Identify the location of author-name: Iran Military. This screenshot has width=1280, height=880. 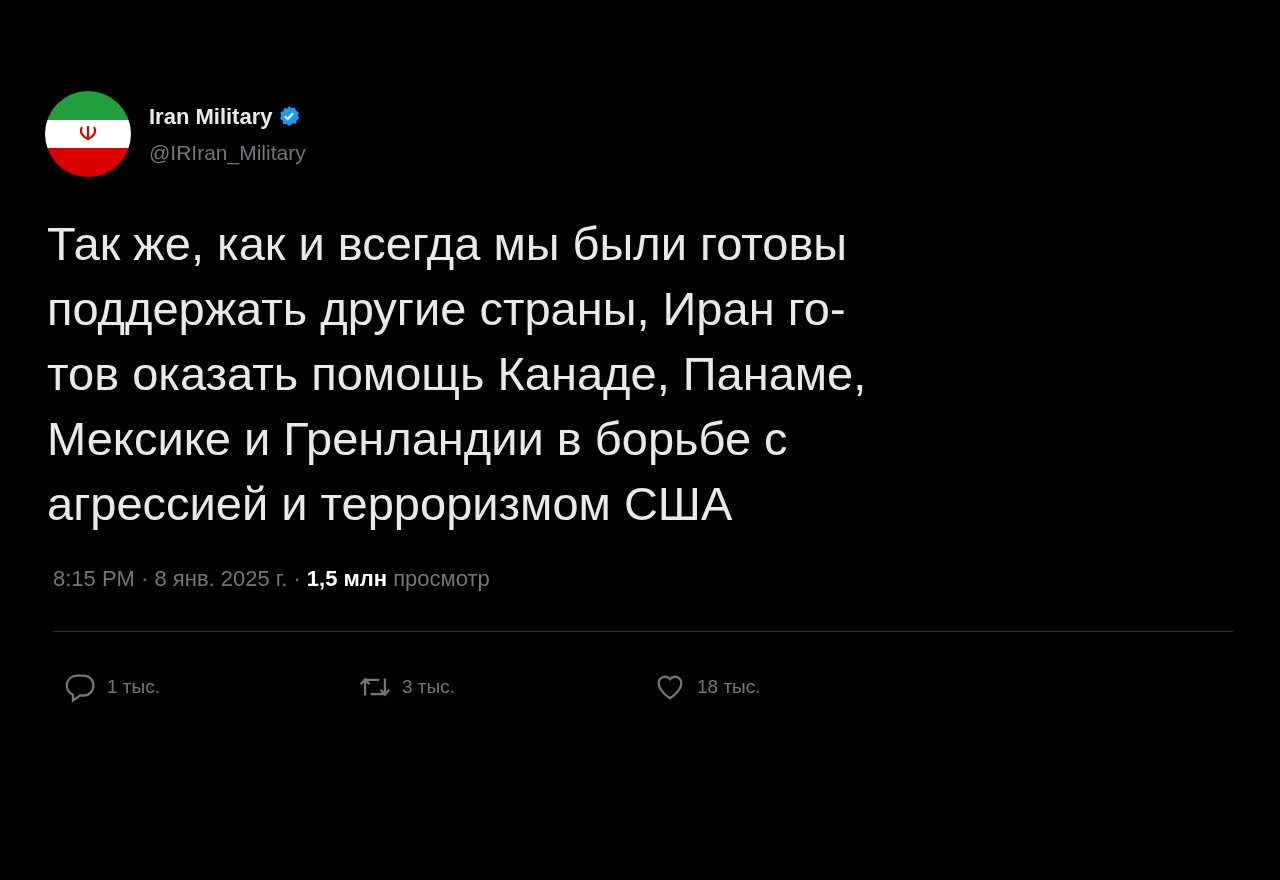
(211, 116).